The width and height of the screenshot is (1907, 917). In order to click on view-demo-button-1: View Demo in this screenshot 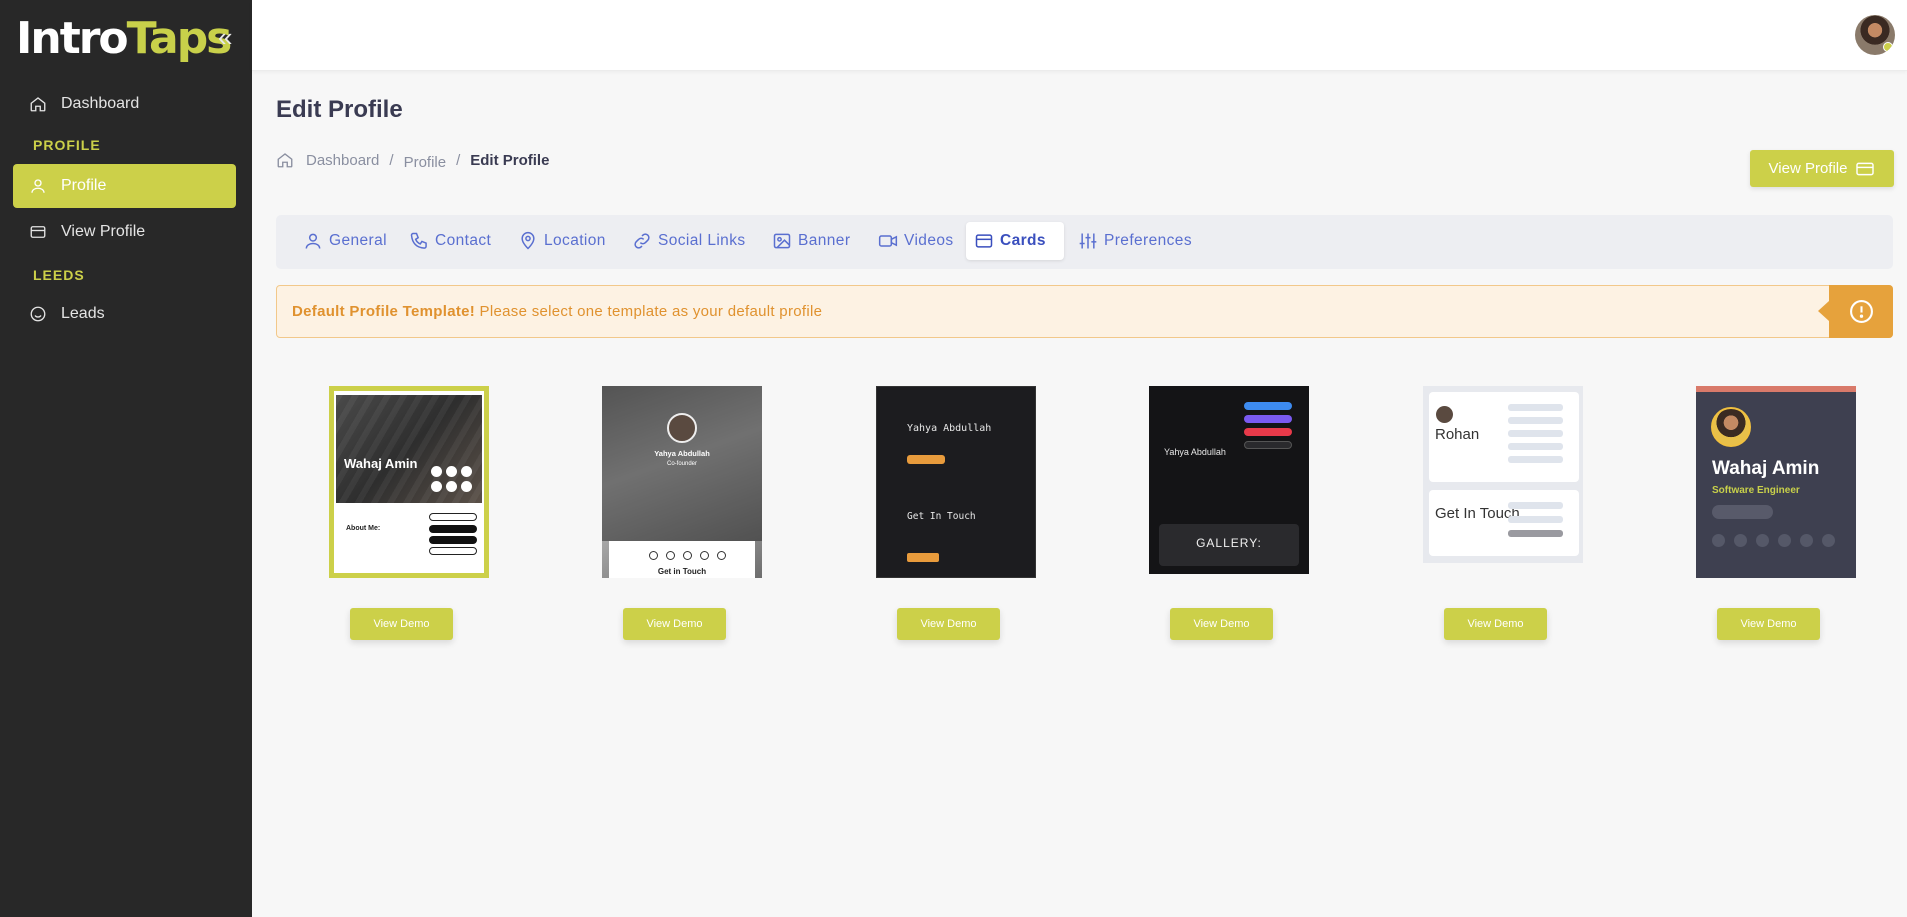, I will do `click(401, 624)`.